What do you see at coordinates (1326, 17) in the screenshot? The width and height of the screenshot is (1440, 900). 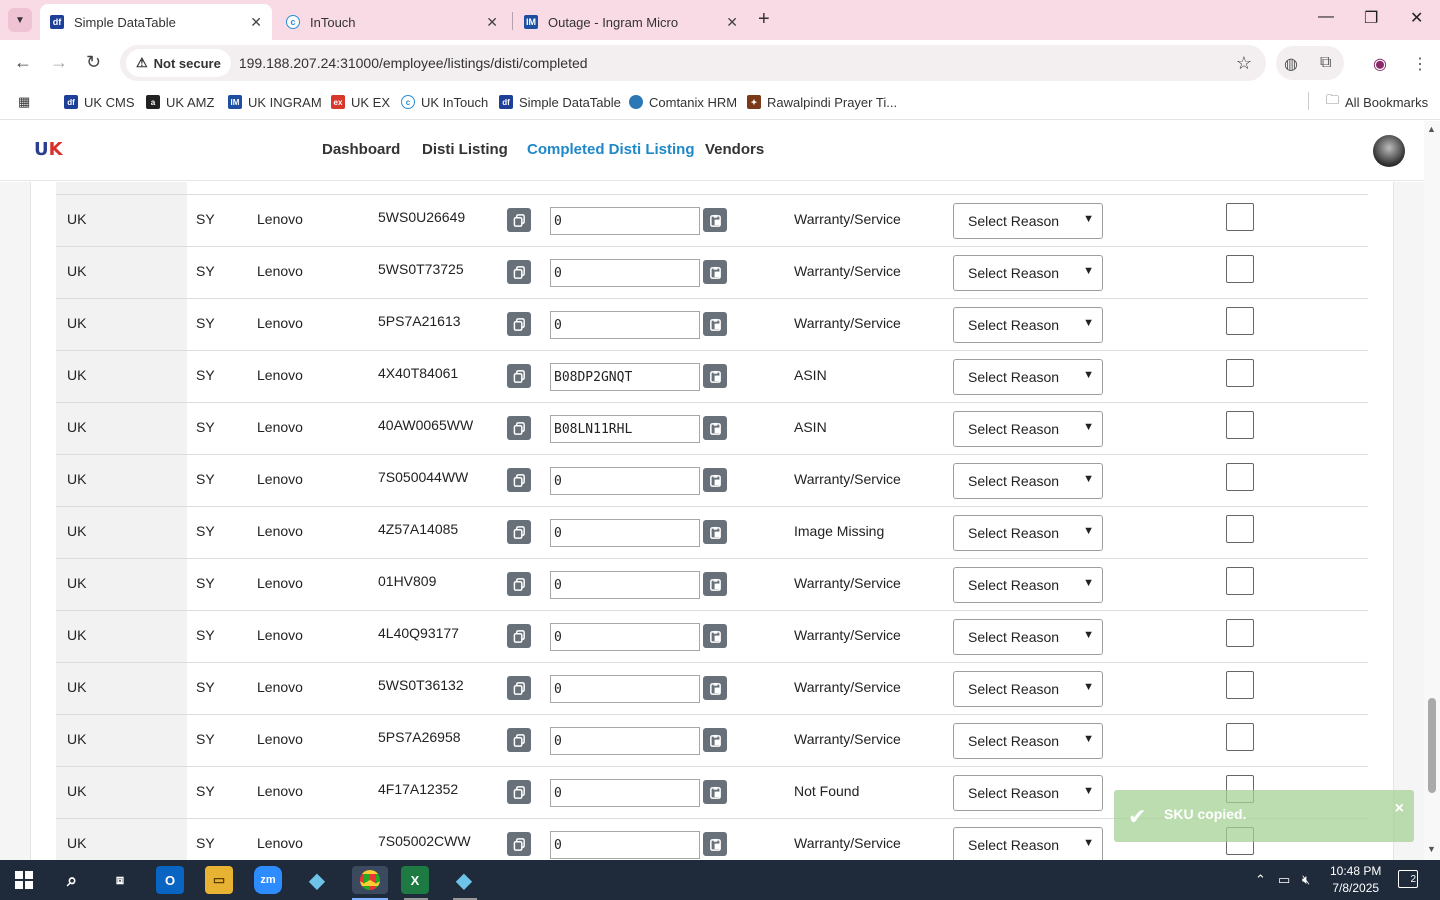 I see `minimize-icon: —` at bounding box center [1326, 17].